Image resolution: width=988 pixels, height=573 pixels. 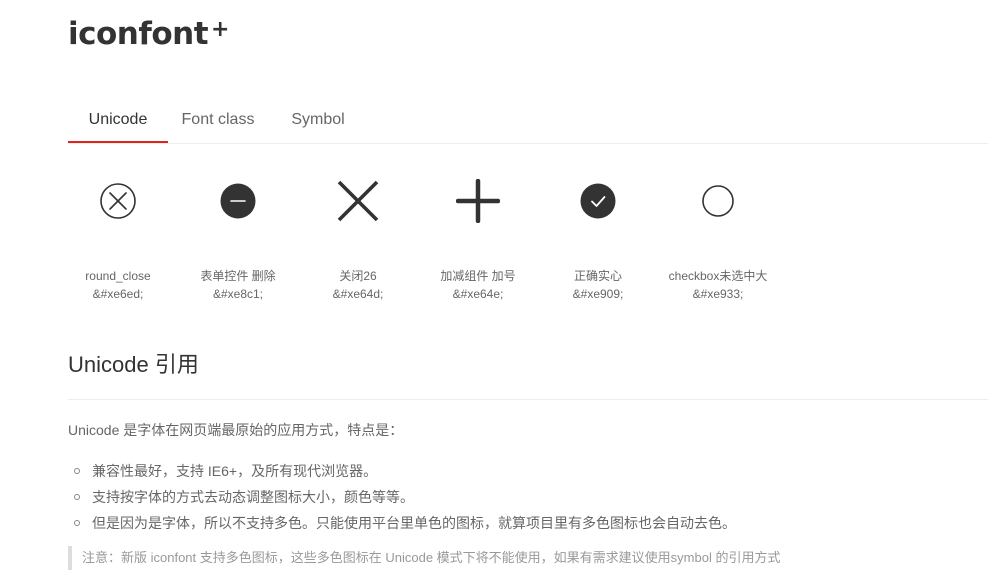 I want to click on section-title: Unicode 引用, so click(x=133, y=364).